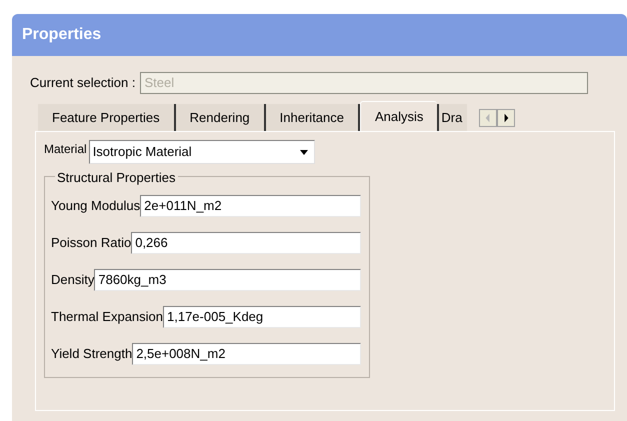 The width and height of the screenshot is (627, 421). What do you see at coordinates (201, 152) in the screenshot?
I see `material-dropdown: Isotropic Material` at bounding box center [201, 152].